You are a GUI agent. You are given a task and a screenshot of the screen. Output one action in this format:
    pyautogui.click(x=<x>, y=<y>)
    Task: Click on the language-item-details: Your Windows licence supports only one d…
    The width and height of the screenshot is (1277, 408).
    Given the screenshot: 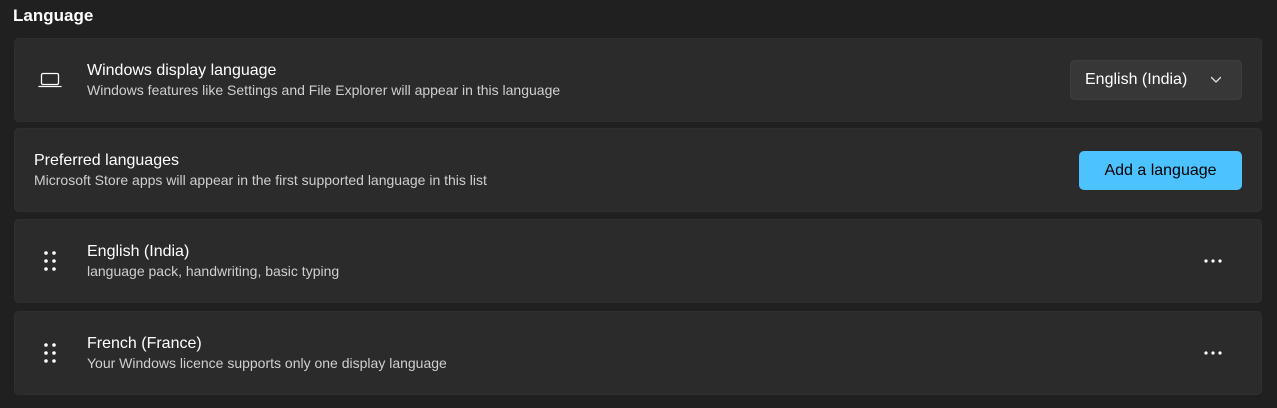 What is the action you would take?
    pyautogui.click(x=267, y=363)
    